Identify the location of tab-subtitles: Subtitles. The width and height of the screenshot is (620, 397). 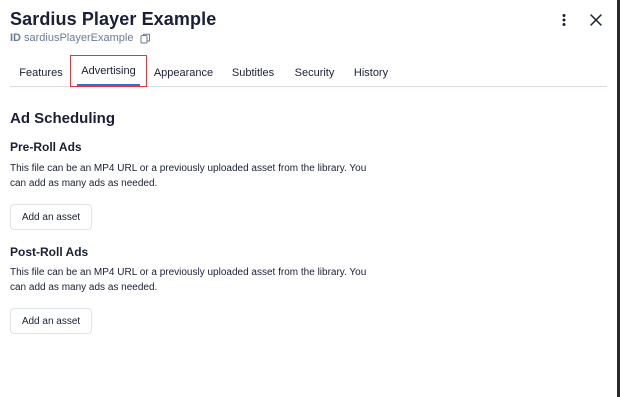
(253, 72).